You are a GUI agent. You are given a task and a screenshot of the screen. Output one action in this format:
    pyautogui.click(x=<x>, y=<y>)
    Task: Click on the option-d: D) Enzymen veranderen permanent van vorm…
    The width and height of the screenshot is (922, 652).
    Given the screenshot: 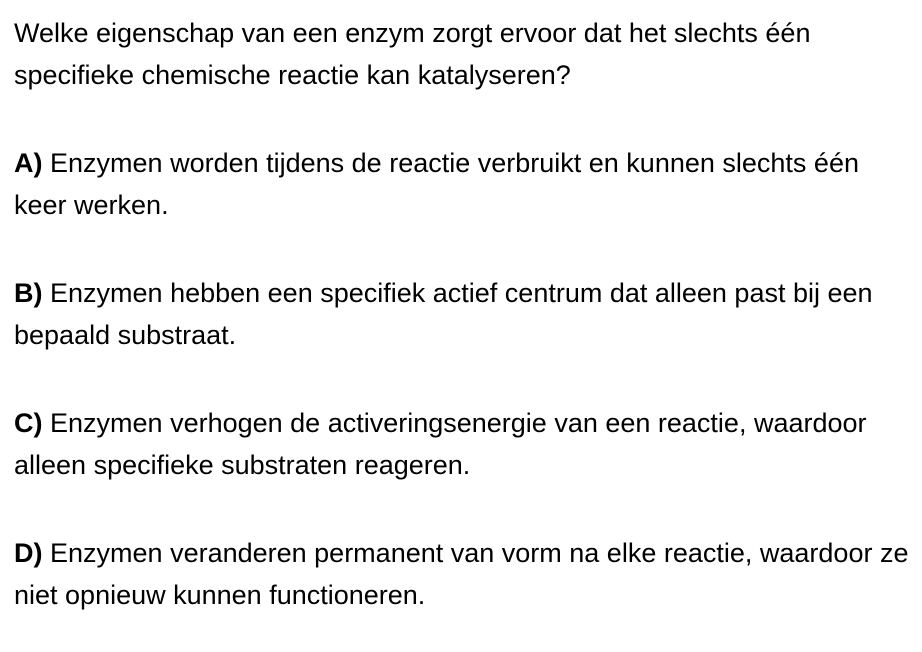 What is the action you would take?
    pyautogui.click(x=464, y=574)
    